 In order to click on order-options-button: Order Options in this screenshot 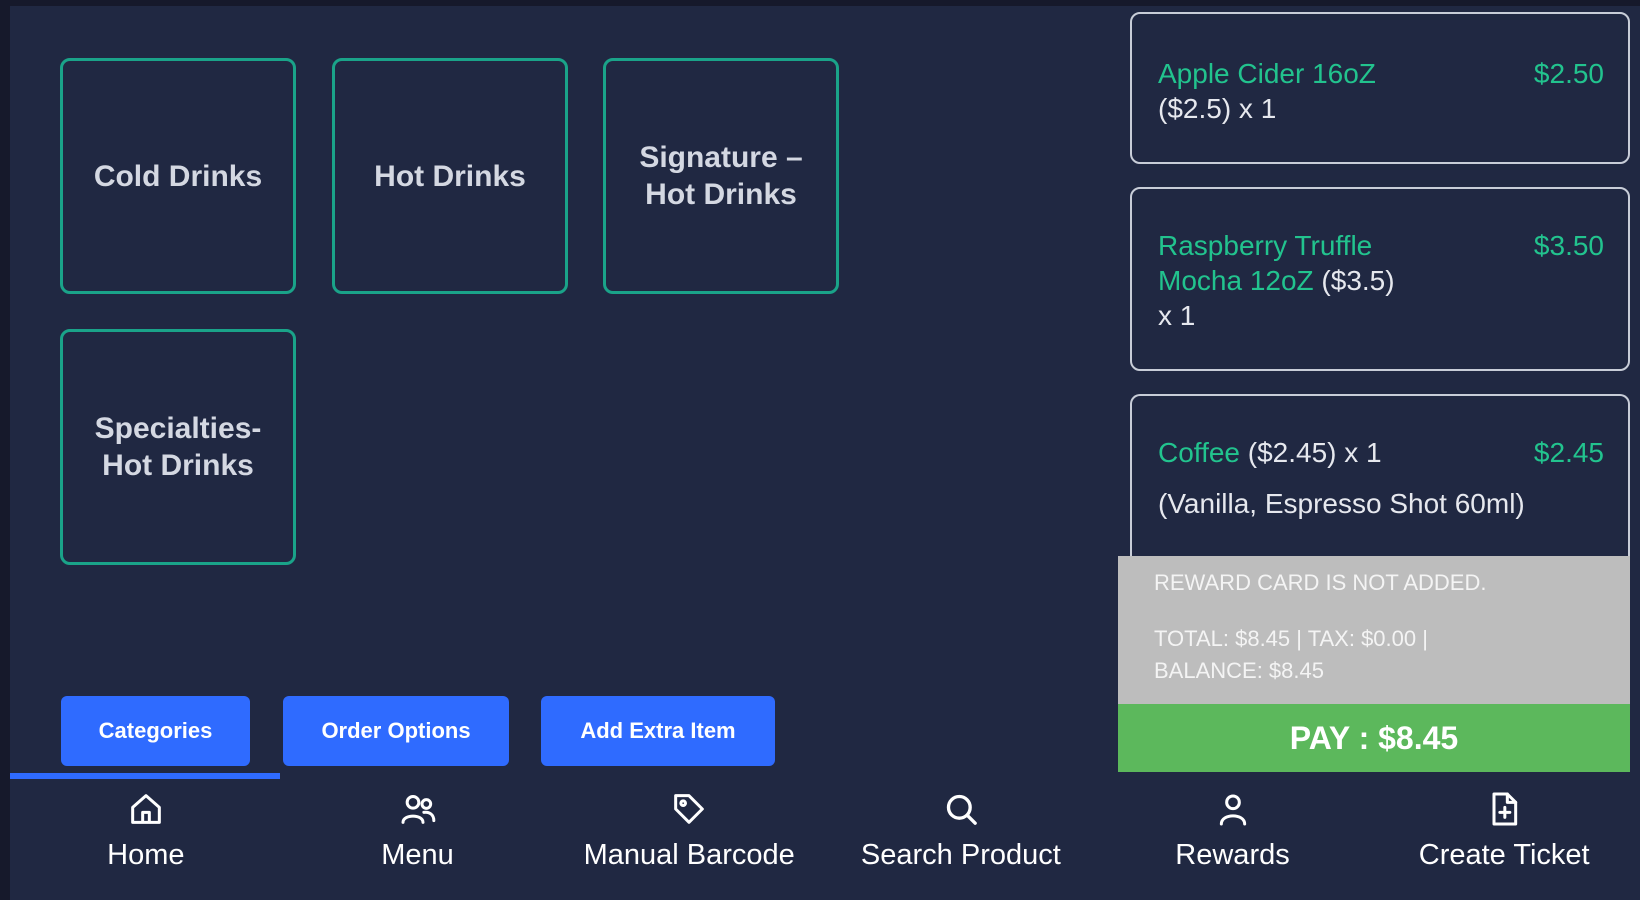, I will do `click(396, 731)`.